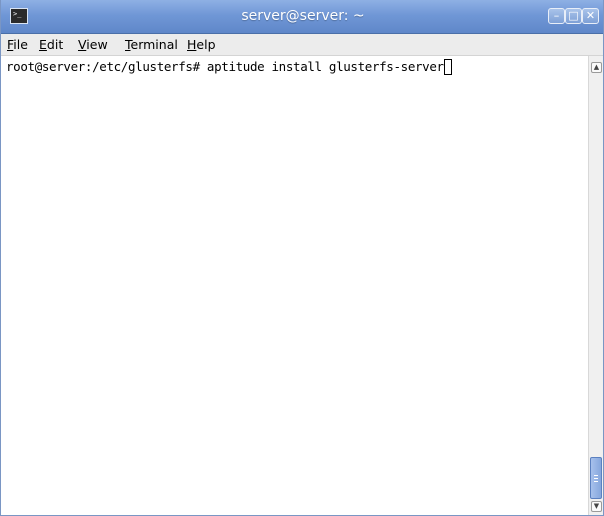 Image resolution: width=604 pixels, height=516 pixels. I want to click on scroll-down-button: ▼, so click(596, 506).